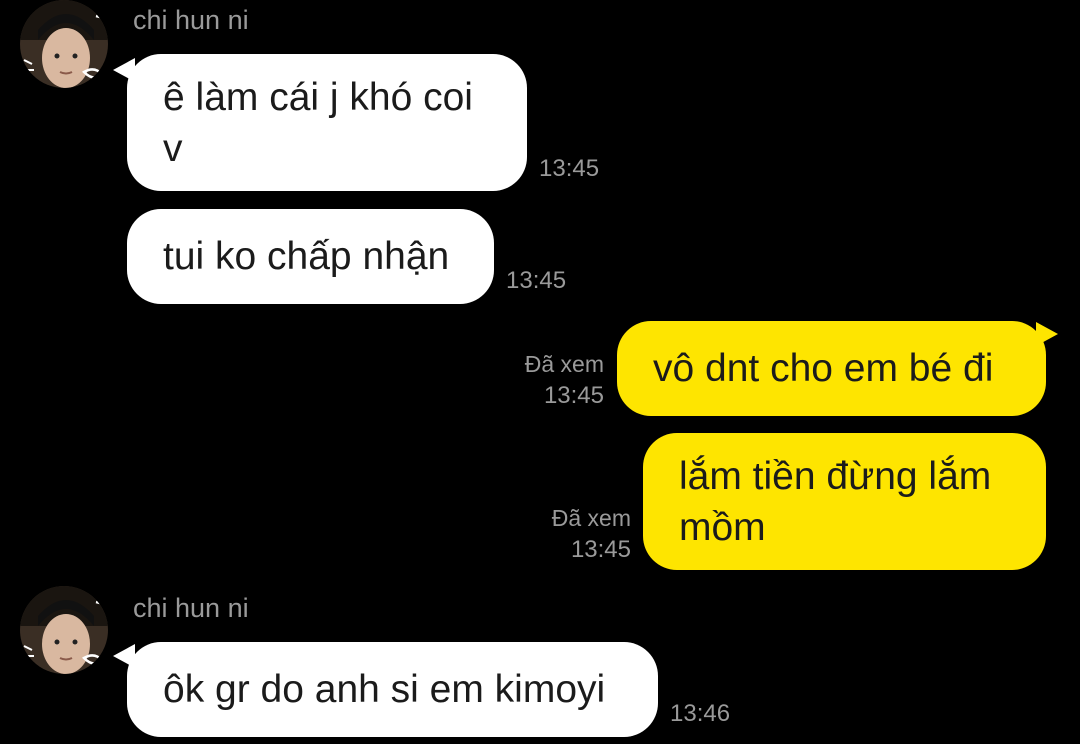  What do you see at coordinates (835, 476) in the screenshot?
I see `message-line: lắm tiền đừng lắm` at bounding box center [835, 476].